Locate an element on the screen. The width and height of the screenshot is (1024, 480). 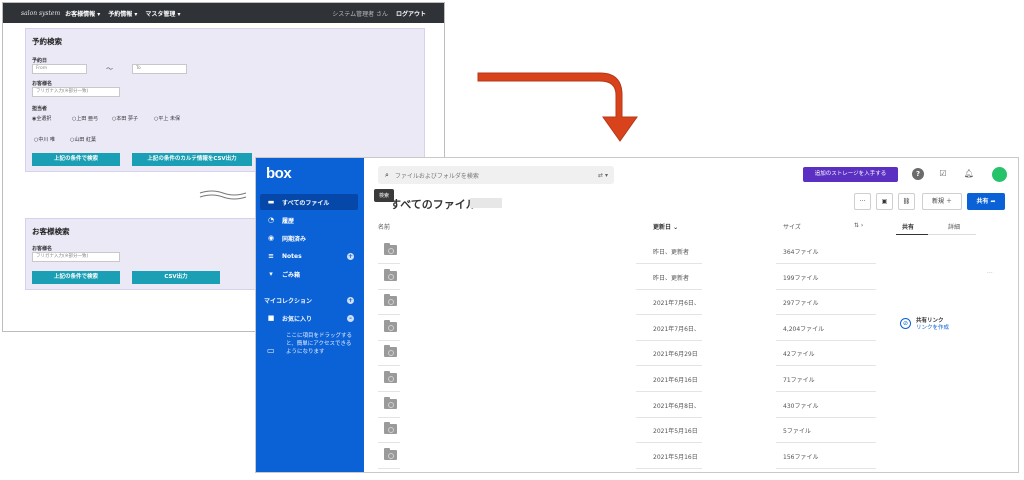
avatar is located at coordinates (999, 174).